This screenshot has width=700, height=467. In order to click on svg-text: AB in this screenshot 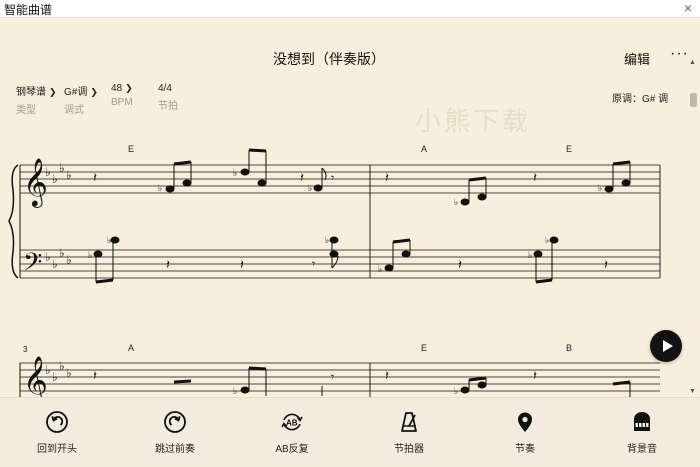, I will do `click(292, 423)`.